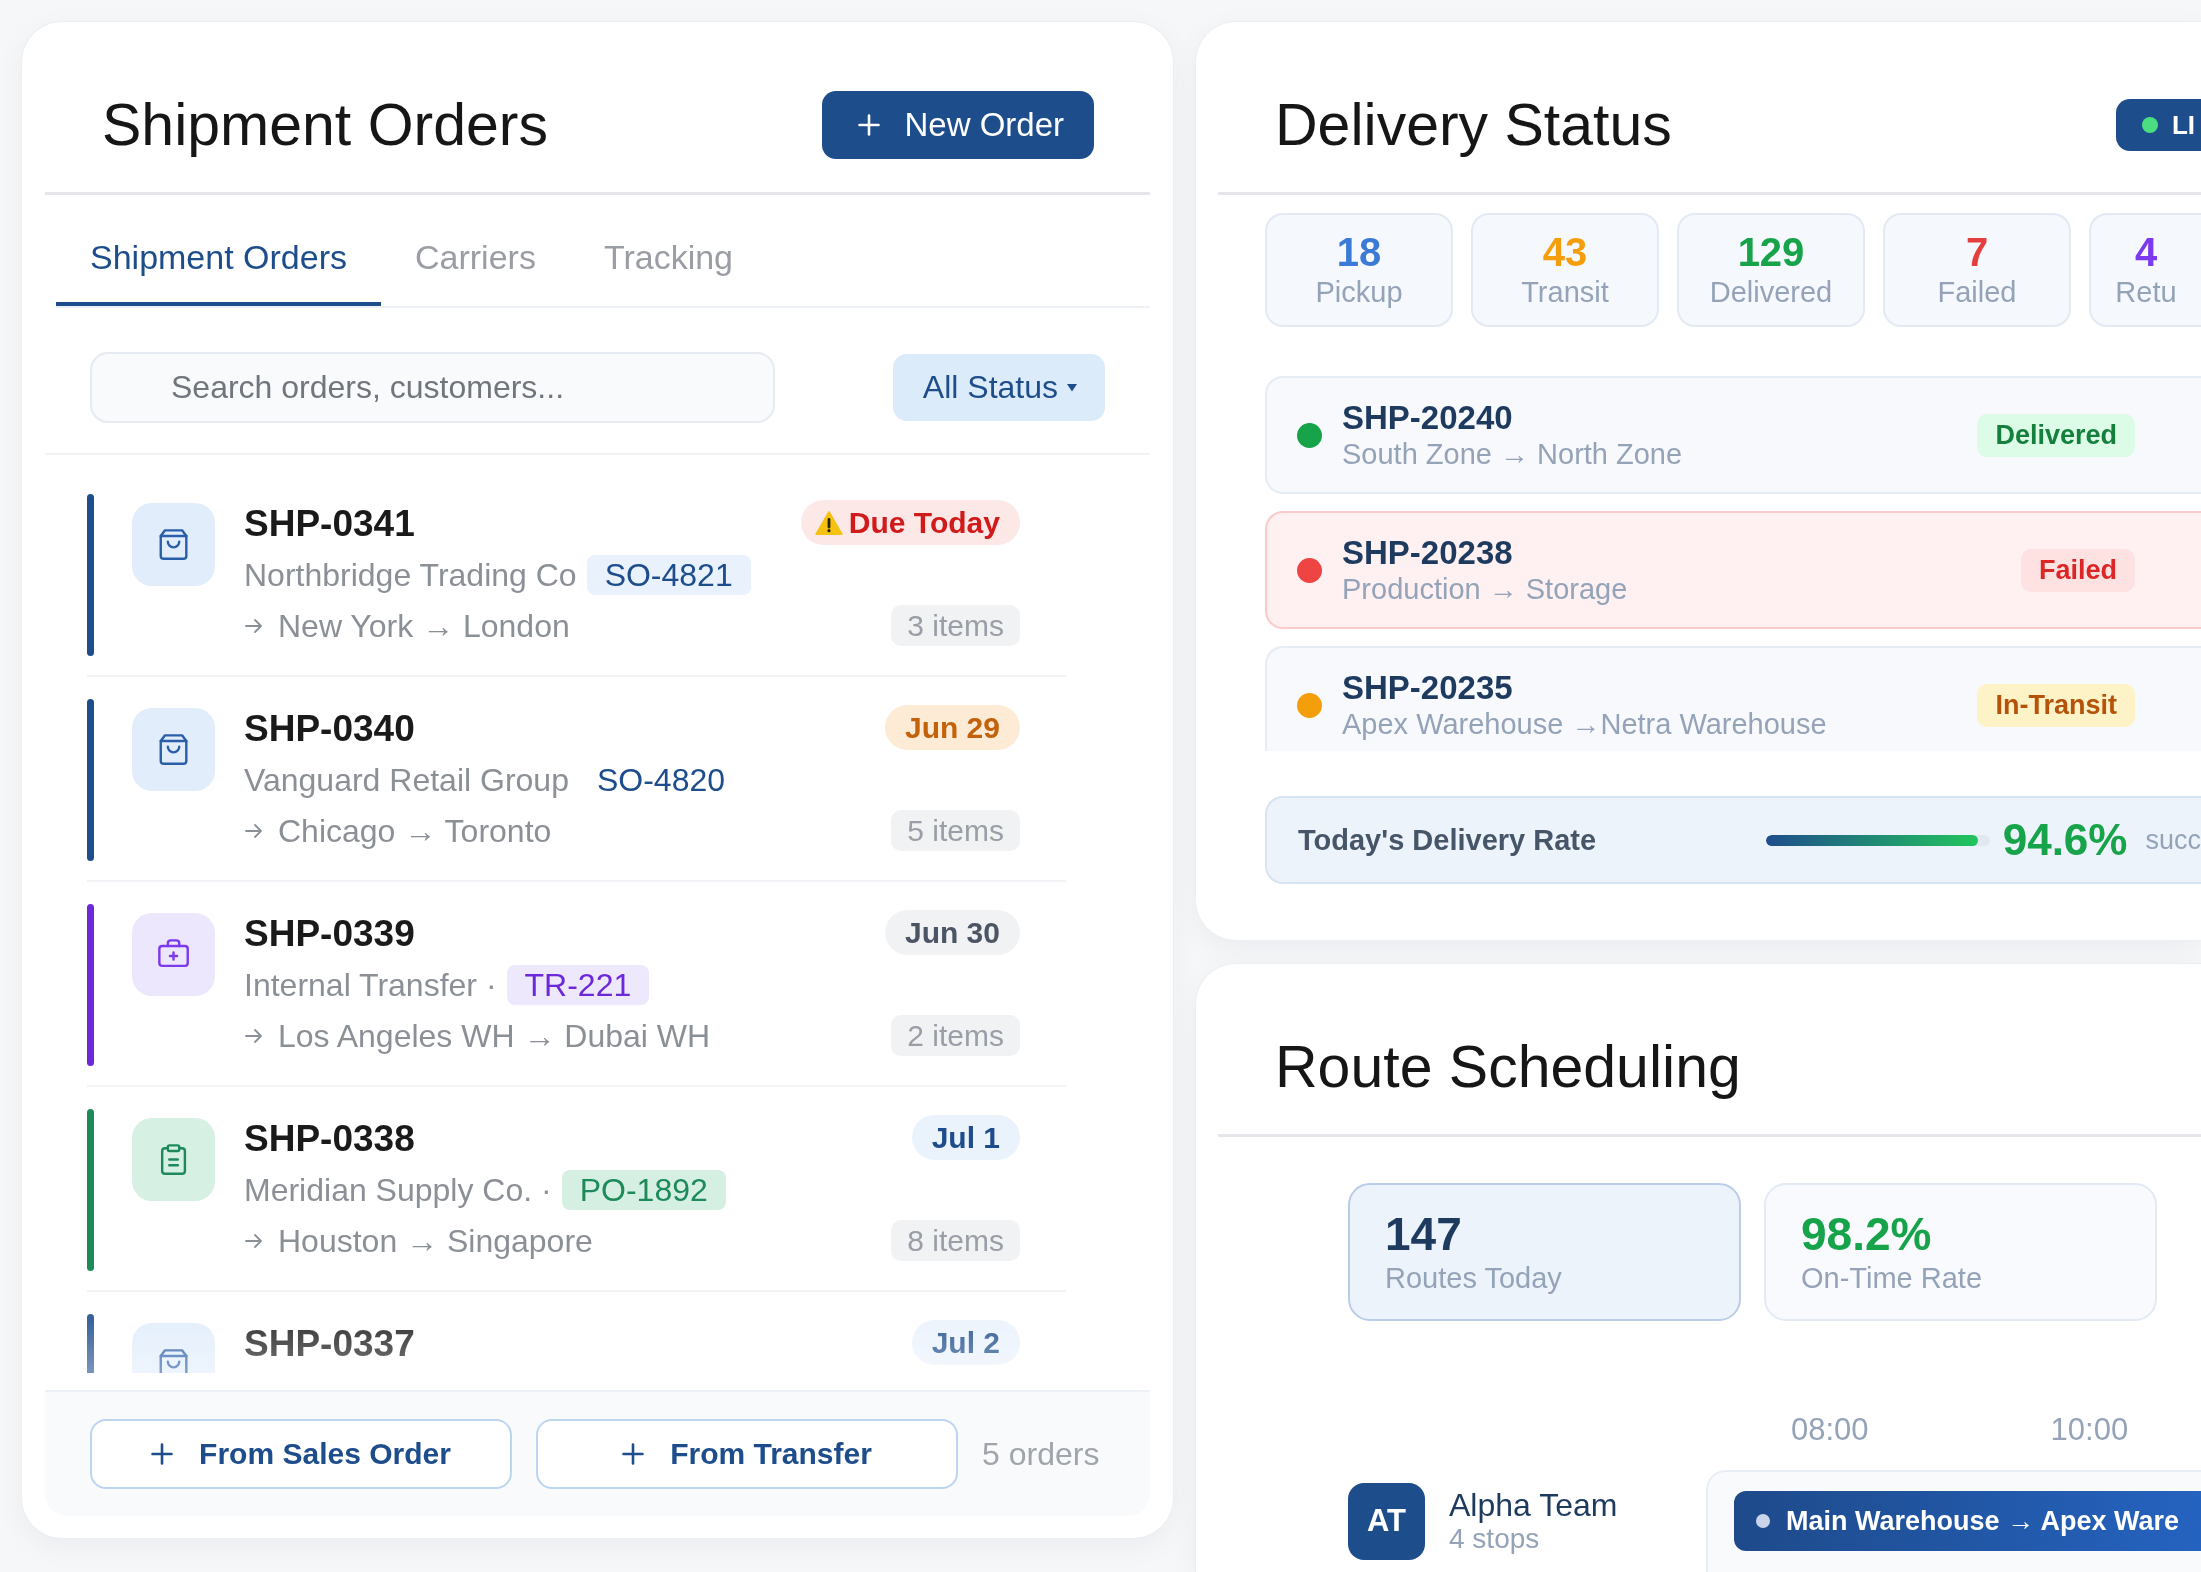  Describe the element at coordinates (1041, 1454) in the screenshot. I see `order-count: 5 orders` at that location.